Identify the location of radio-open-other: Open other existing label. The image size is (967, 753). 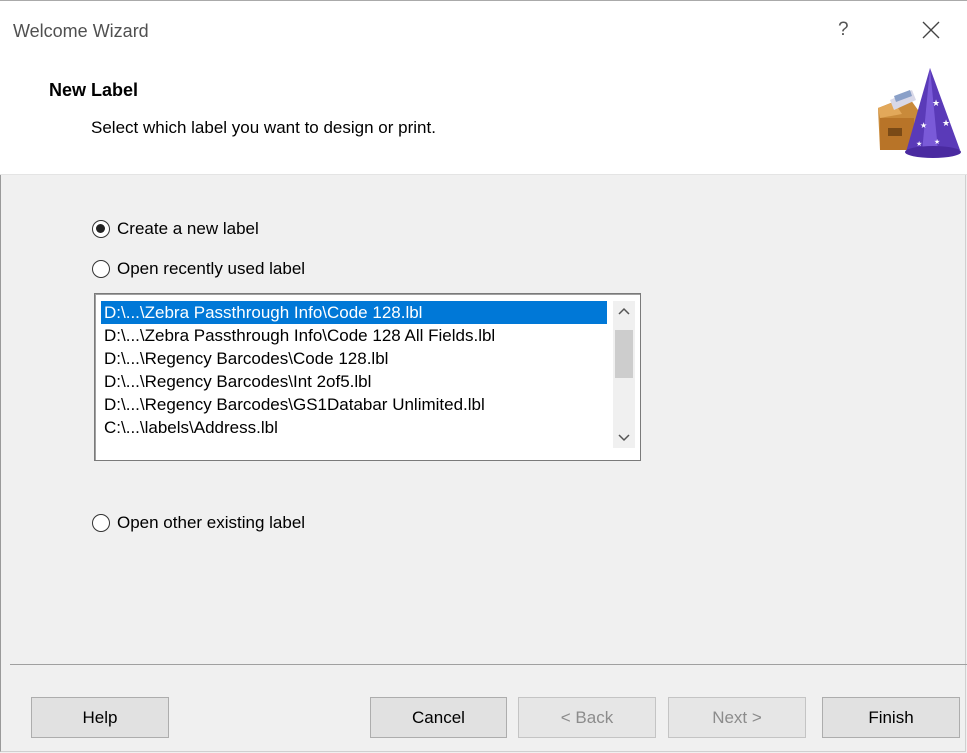
(198, 523).